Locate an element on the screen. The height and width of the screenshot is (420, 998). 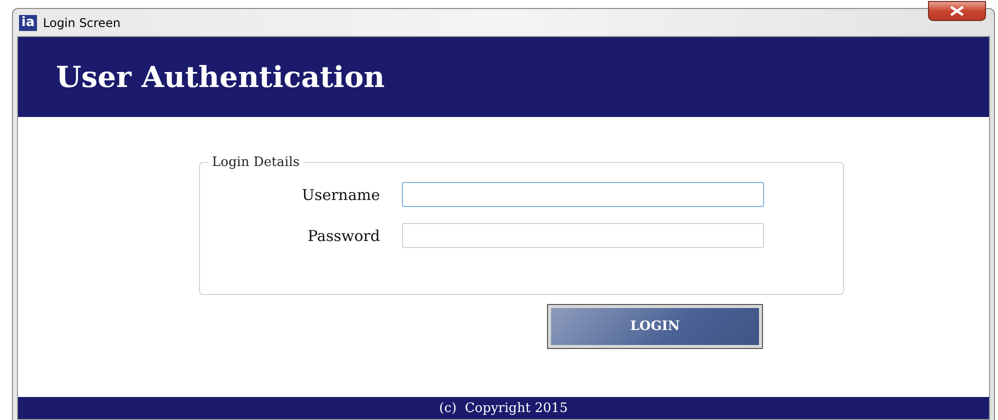
login-button: LOGIN is located at coordinates (655, 326).